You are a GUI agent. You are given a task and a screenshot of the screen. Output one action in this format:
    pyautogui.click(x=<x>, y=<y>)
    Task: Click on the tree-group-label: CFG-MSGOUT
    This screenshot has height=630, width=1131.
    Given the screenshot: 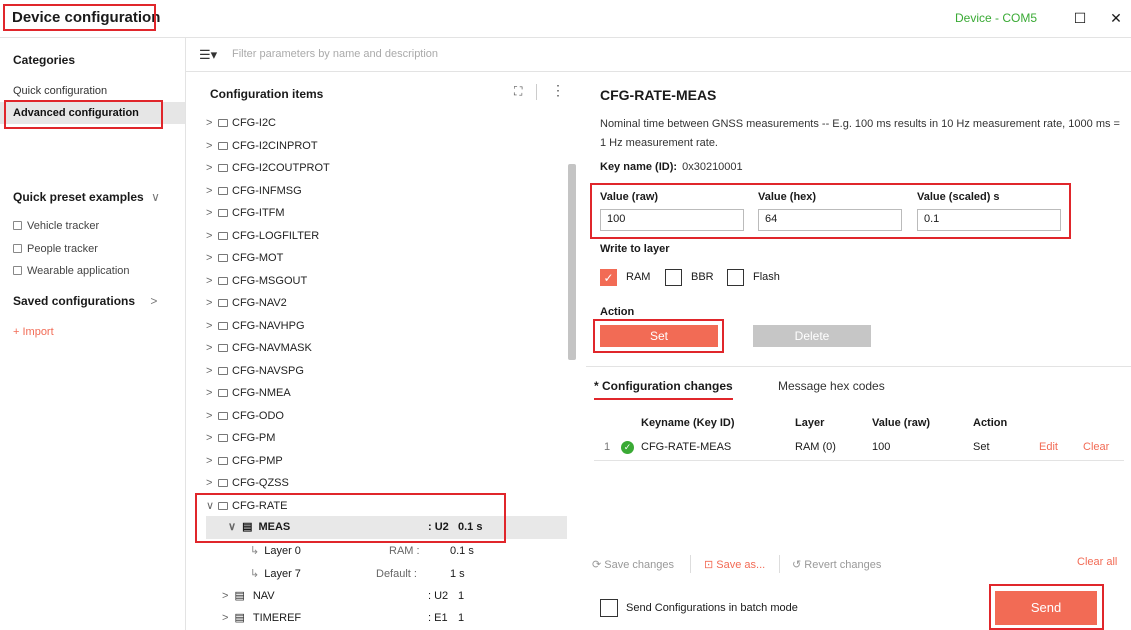 What is the action you would take?
    pyautogui.click(x=270, y=280)
    